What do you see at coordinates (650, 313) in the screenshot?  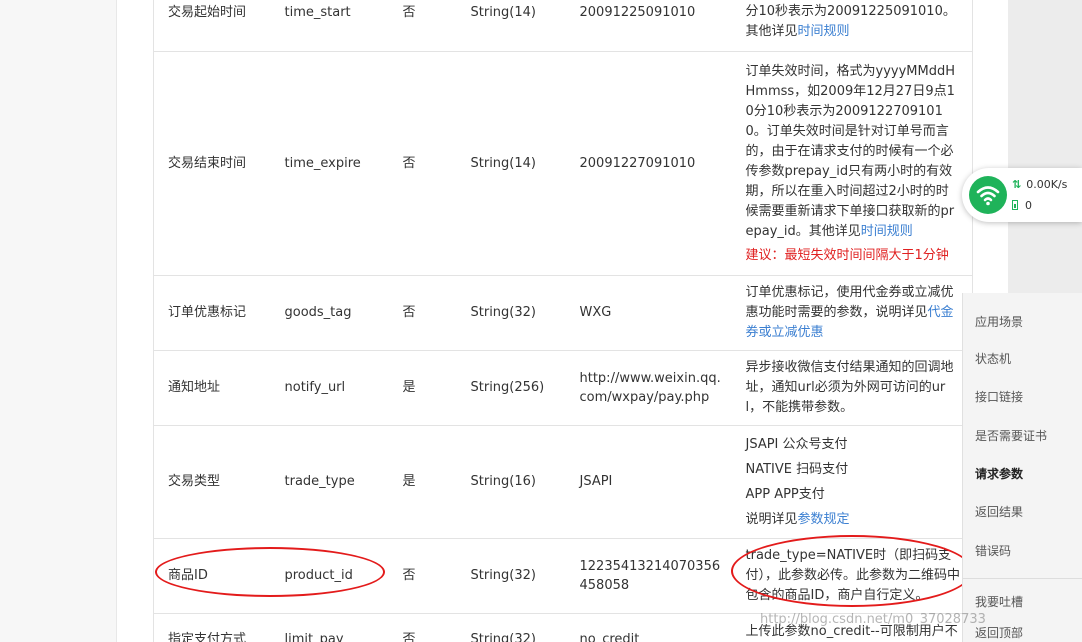 I see `field-example: WXG` at bounding box center [650, 313].